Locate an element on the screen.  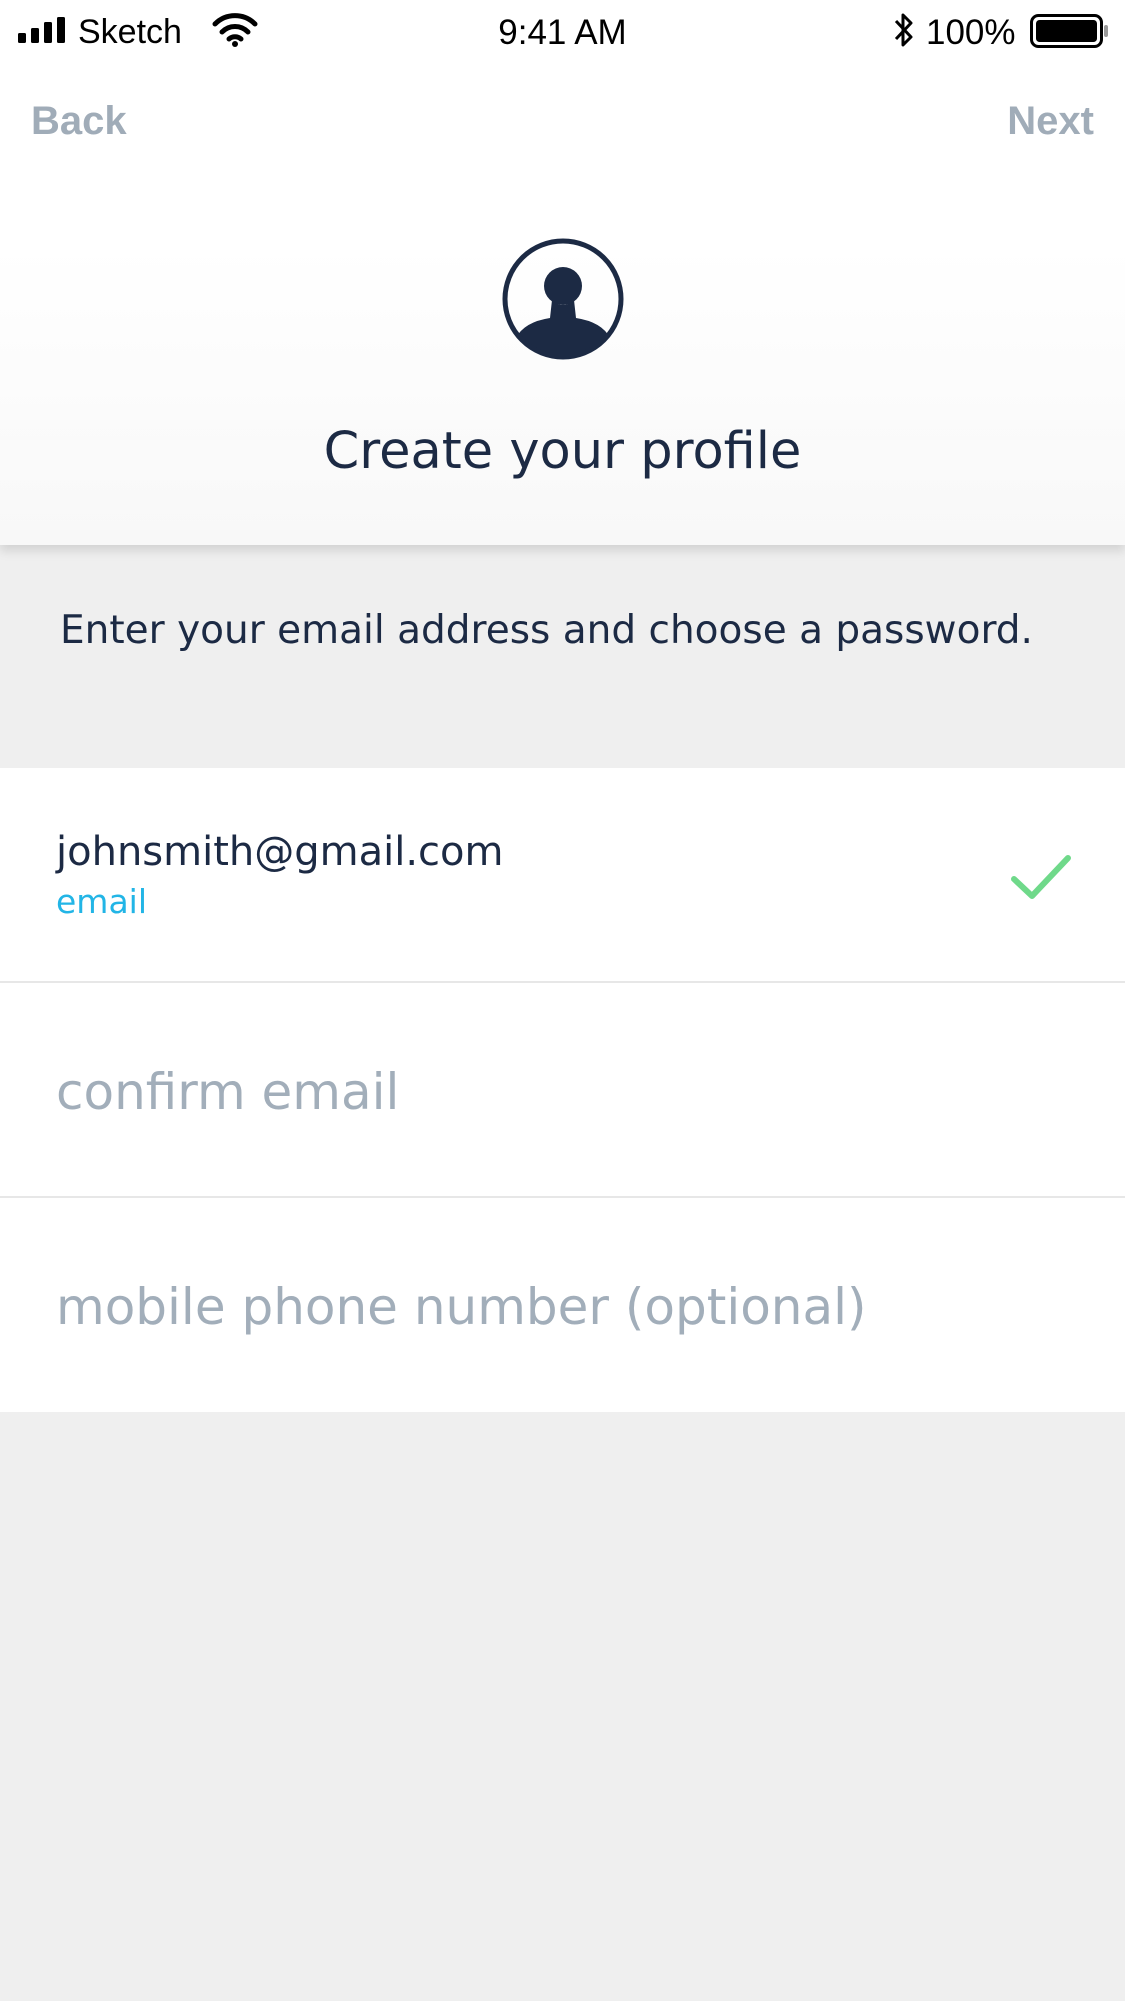
confirm-email-field: confirm email is located at coordinates (562, 1090).